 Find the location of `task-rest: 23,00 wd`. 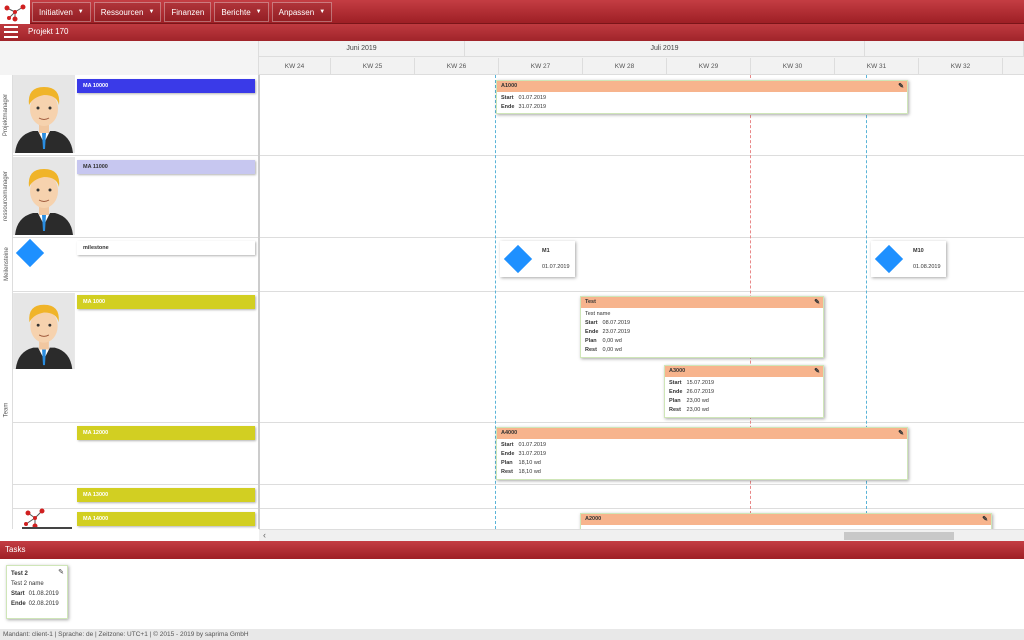

task-rest: 23,00 wd is located at coordinates (697, 410).